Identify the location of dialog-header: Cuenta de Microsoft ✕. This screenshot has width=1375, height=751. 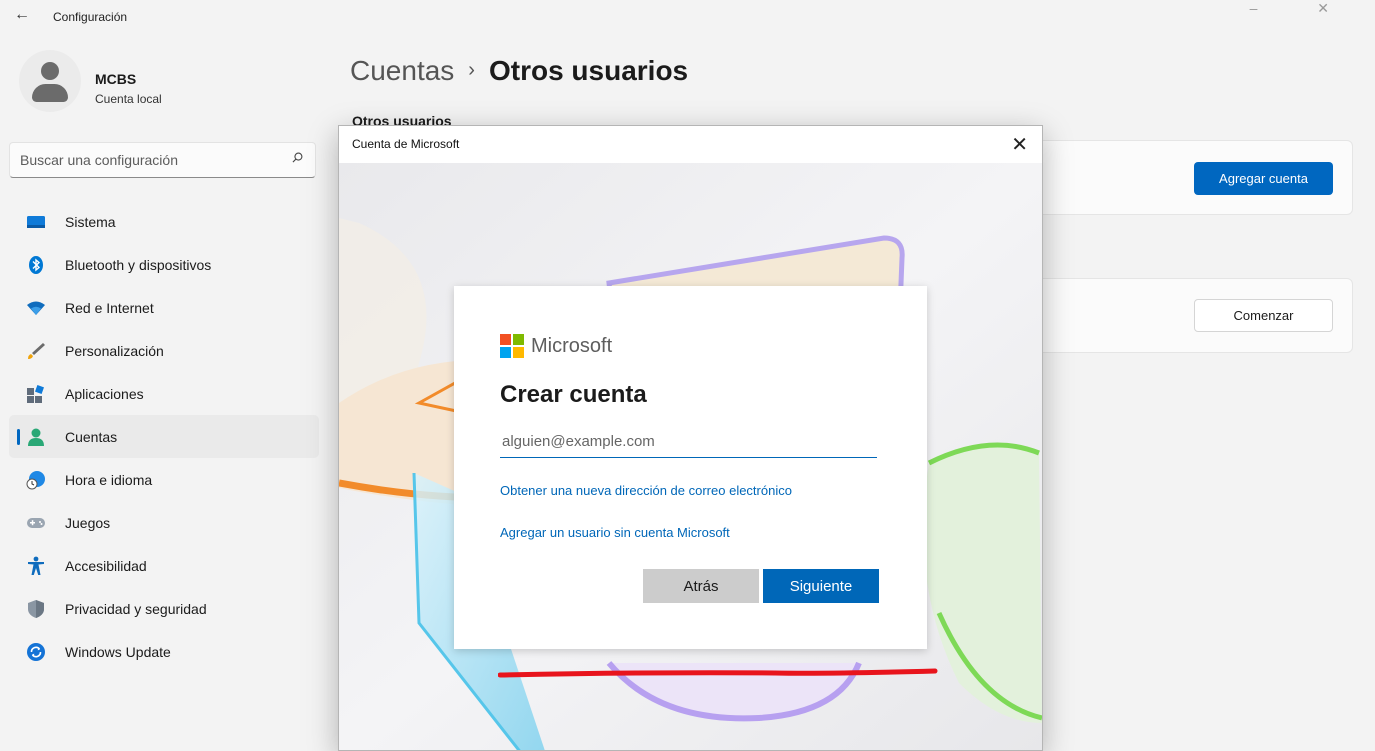
(690, 144).